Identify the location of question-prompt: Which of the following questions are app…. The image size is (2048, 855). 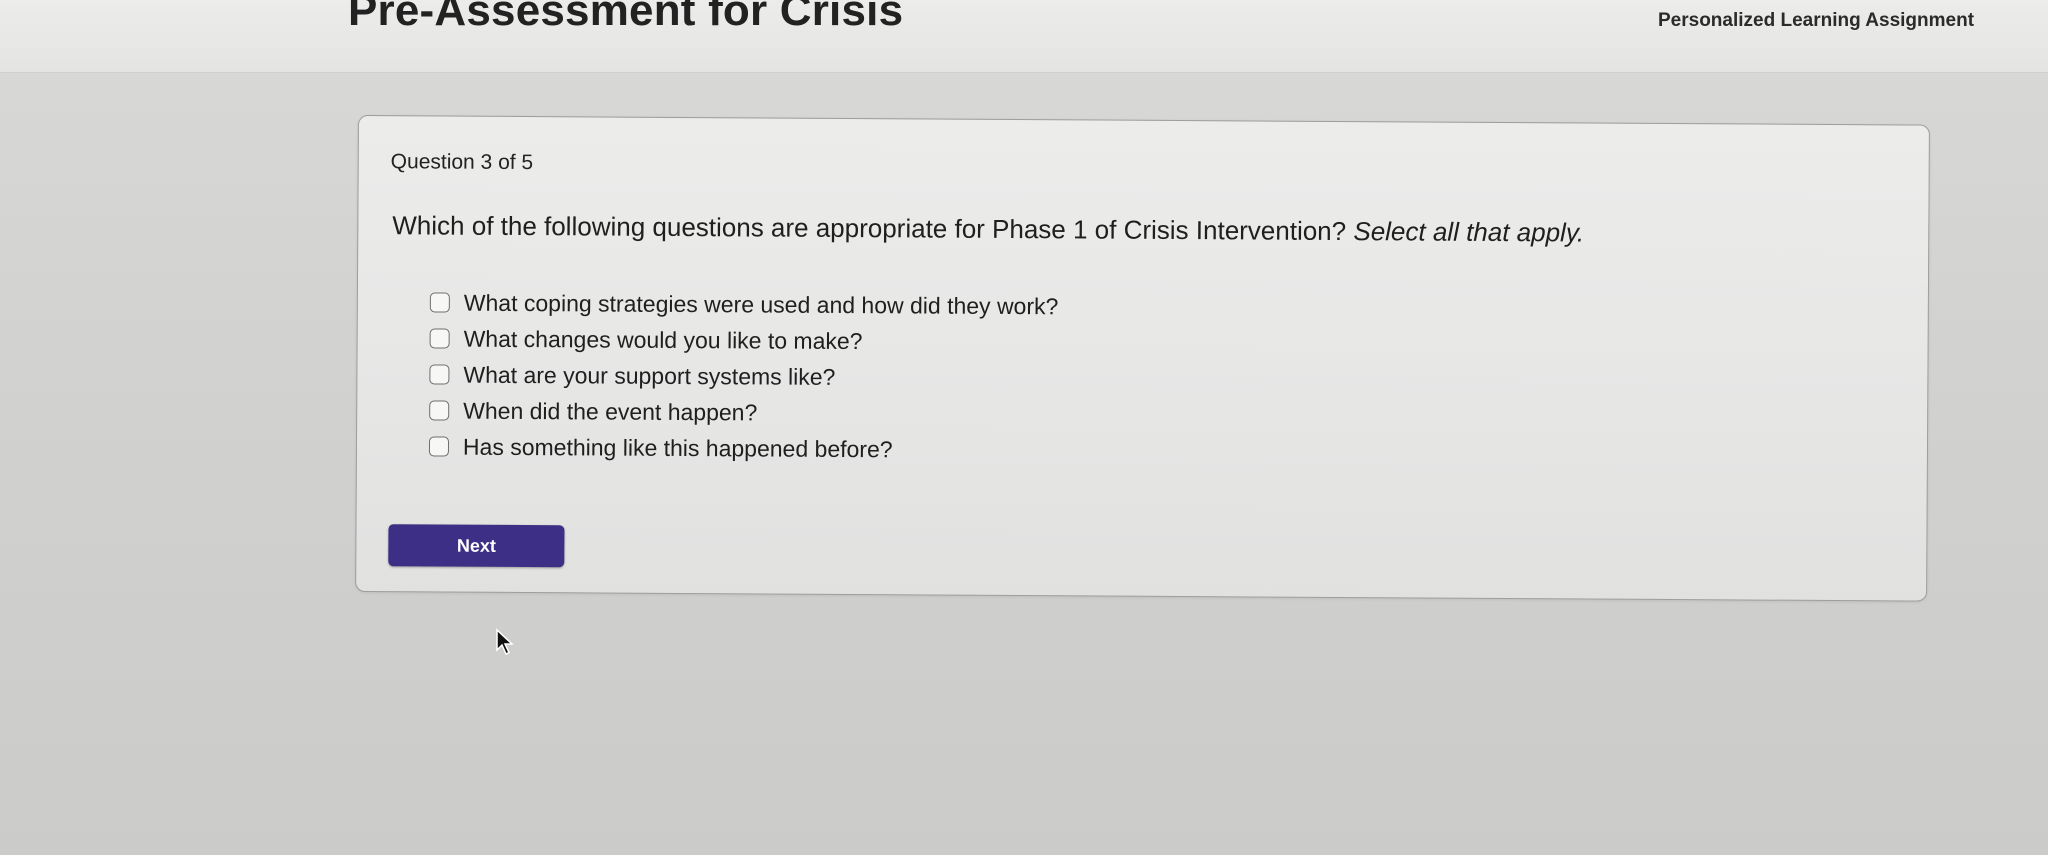
(869, 228).